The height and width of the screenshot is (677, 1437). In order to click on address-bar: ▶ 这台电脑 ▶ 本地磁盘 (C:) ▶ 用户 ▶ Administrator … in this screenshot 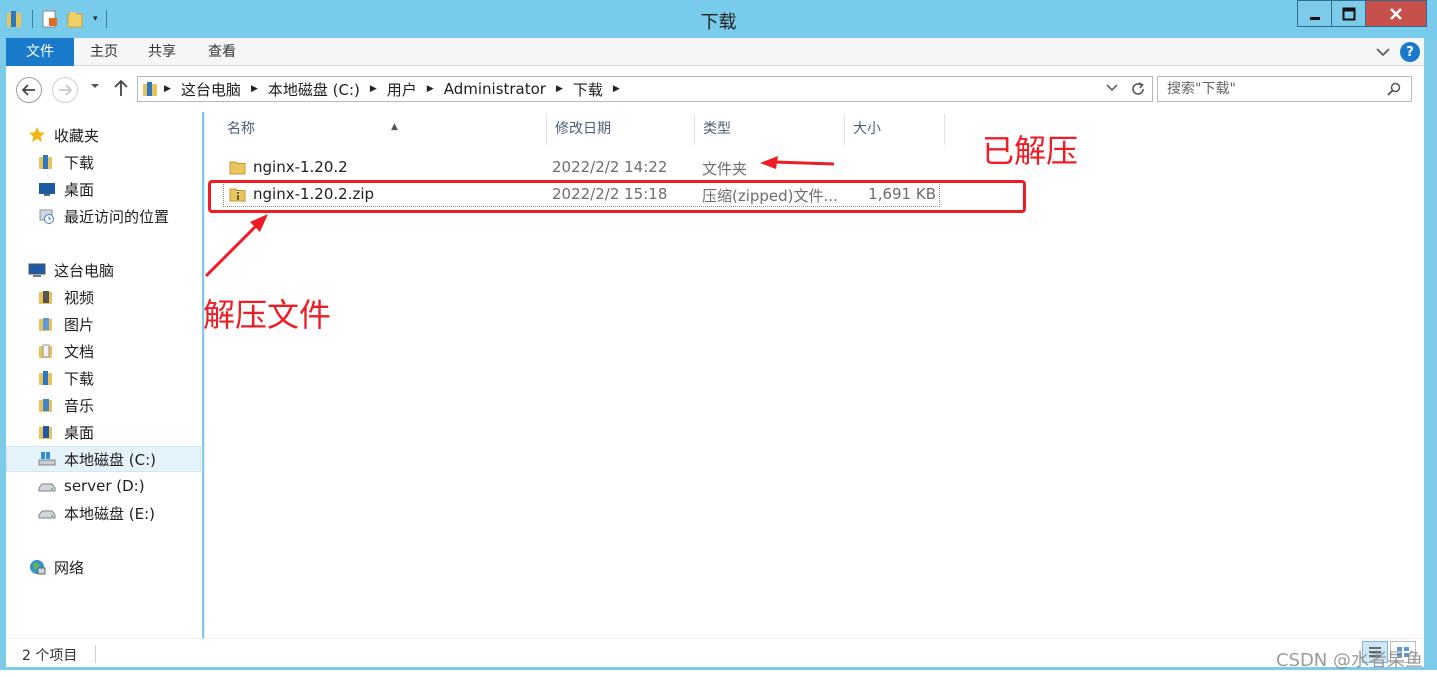, I will do `click(645, 89)`.